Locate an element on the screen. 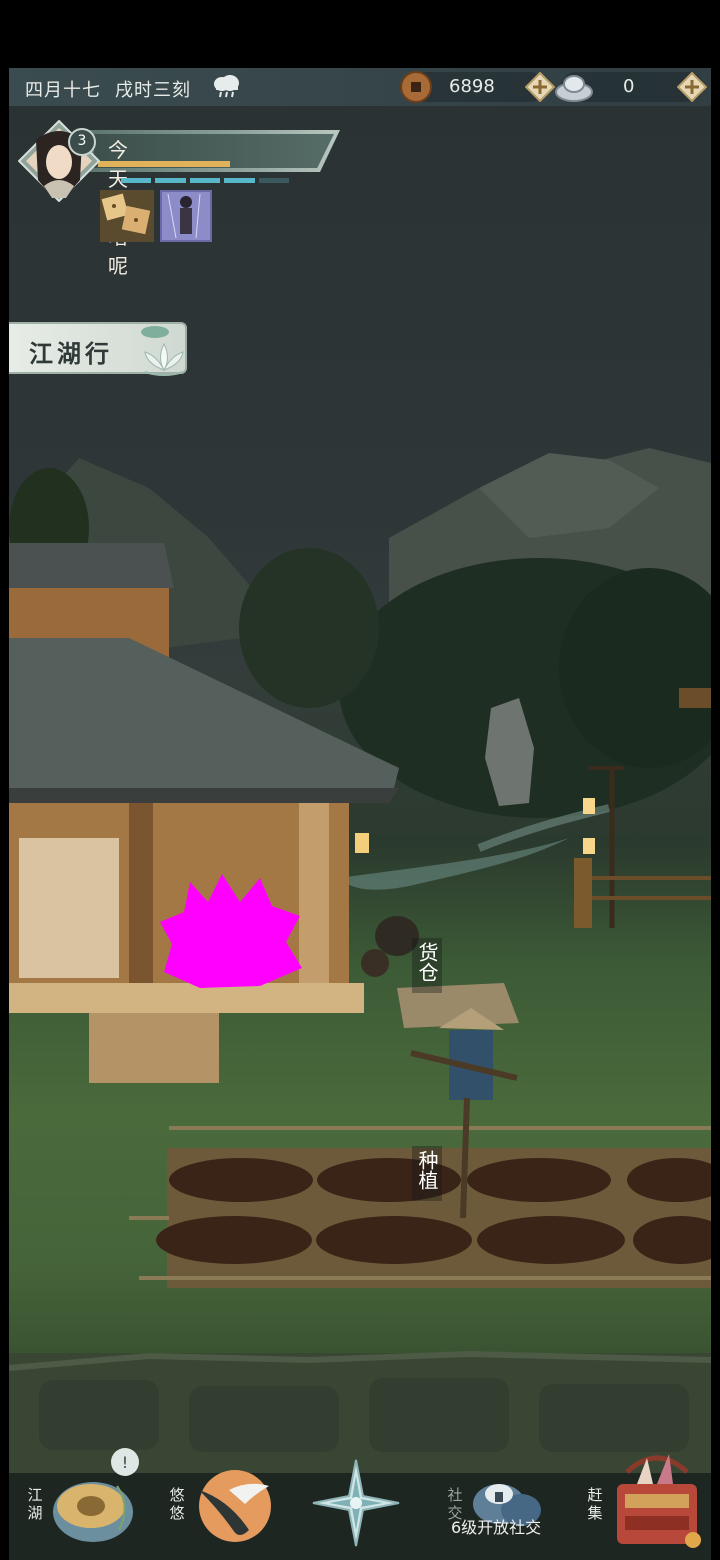 The width and height of the screenshot is (720, 1560). copper-coin-icon is located at coordinates (416, 87).